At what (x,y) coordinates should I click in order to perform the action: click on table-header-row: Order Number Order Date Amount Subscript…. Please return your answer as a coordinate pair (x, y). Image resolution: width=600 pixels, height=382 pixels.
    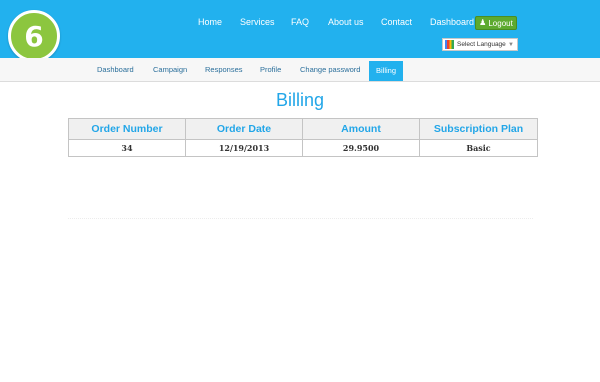
    Looking at the image, I should click on (303, 129).